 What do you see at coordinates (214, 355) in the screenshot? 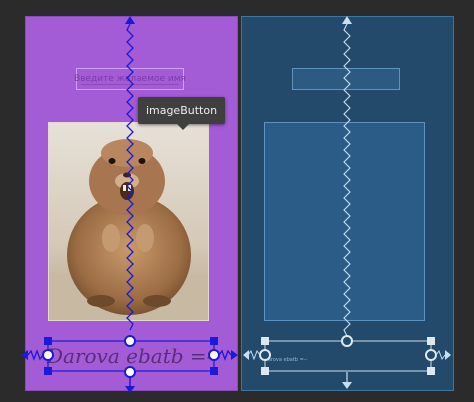
I see `anchor-right-icon` at bounding box center [214, 355].